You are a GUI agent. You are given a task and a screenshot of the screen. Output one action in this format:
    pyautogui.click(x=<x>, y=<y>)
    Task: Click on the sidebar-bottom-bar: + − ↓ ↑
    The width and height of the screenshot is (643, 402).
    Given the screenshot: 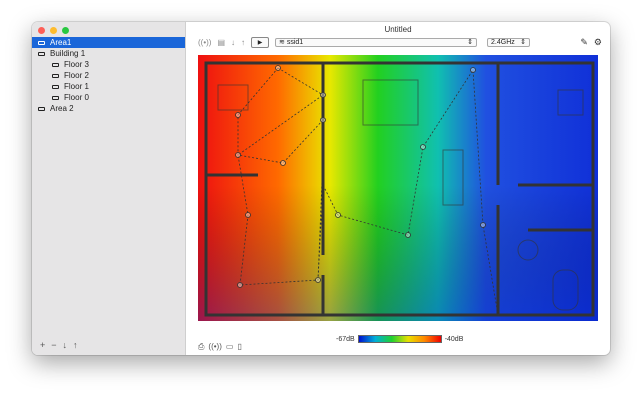 What is the action you would take?
    pyautogui.click(x=59, y=345)
    